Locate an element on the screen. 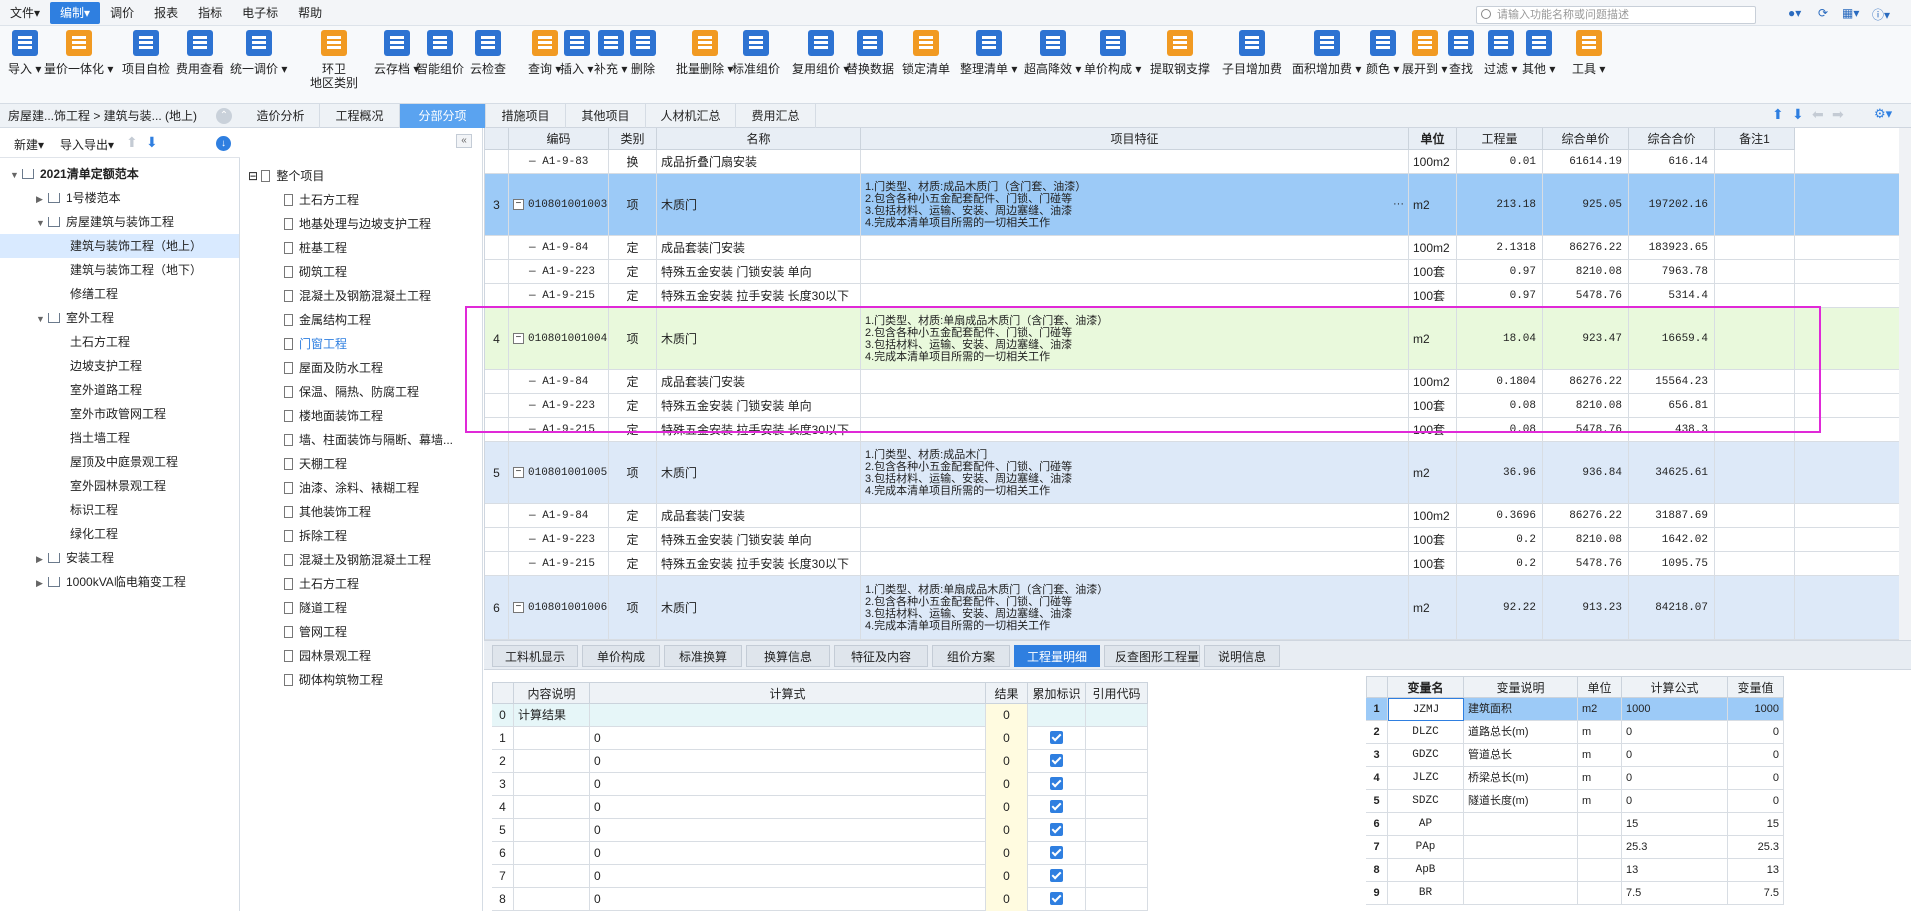  grid-cell-1: — A1-9-83 is located at coordinates (559, 161).